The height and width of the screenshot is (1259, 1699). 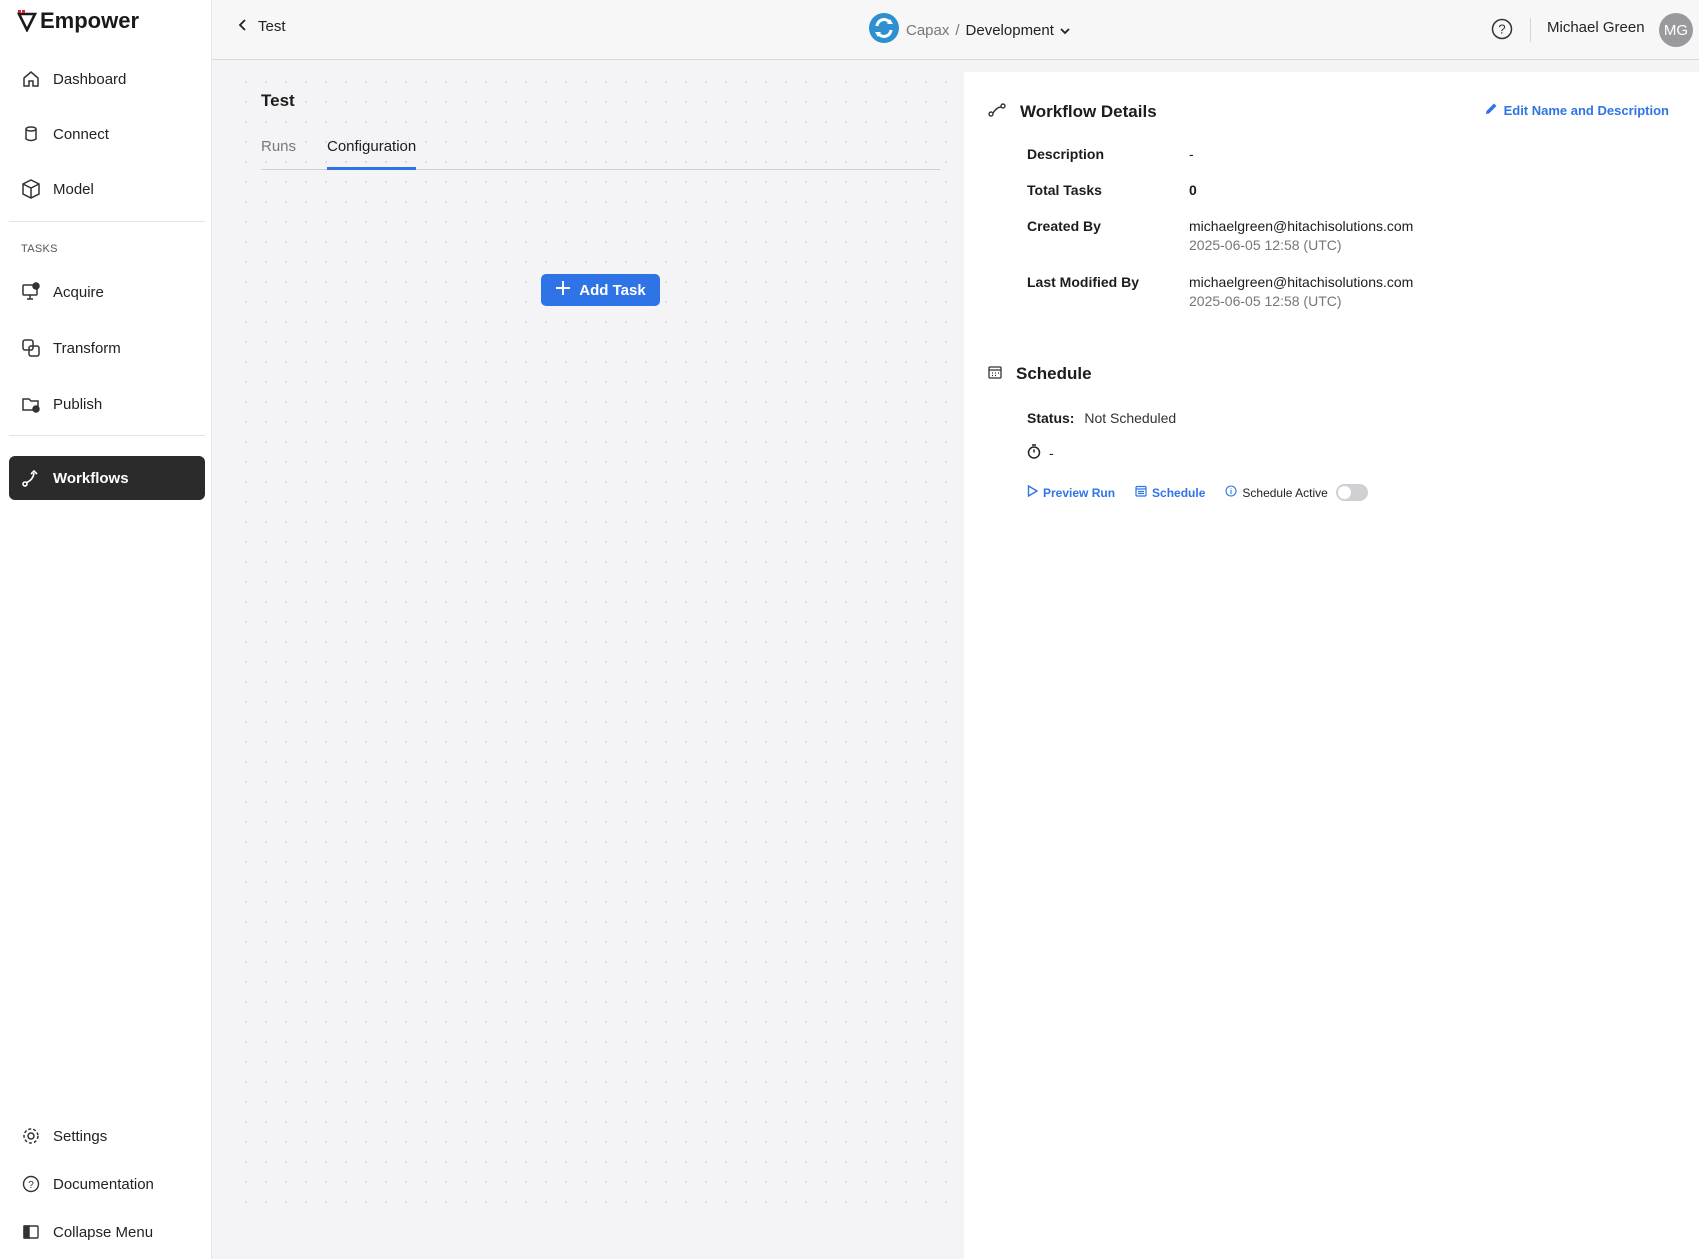 I want to click on sidebar-item-publish: Publish, so click(x=107, y=404).